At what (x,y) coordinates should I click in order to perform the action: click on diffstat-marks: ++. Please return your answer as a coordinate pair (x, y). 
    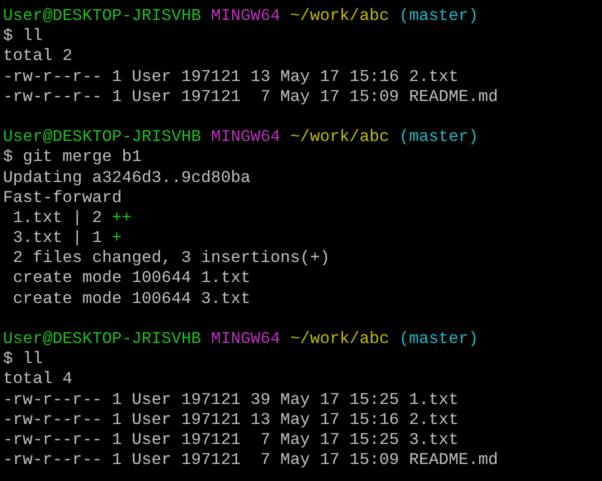
    Looking at the image, I should click on (122, 218).